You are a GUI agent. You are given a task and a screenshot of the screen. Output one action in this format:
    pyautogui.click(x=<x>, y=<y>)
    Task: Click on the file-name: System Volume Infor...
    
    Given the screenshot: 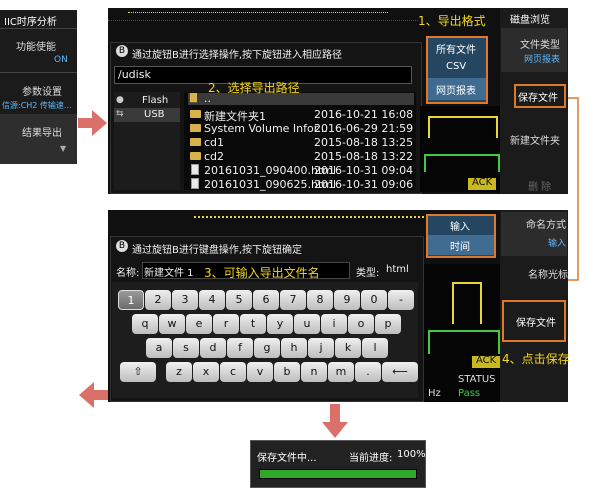 What is the action you would take?
    pyautogui.click(x=266, y=128)
    